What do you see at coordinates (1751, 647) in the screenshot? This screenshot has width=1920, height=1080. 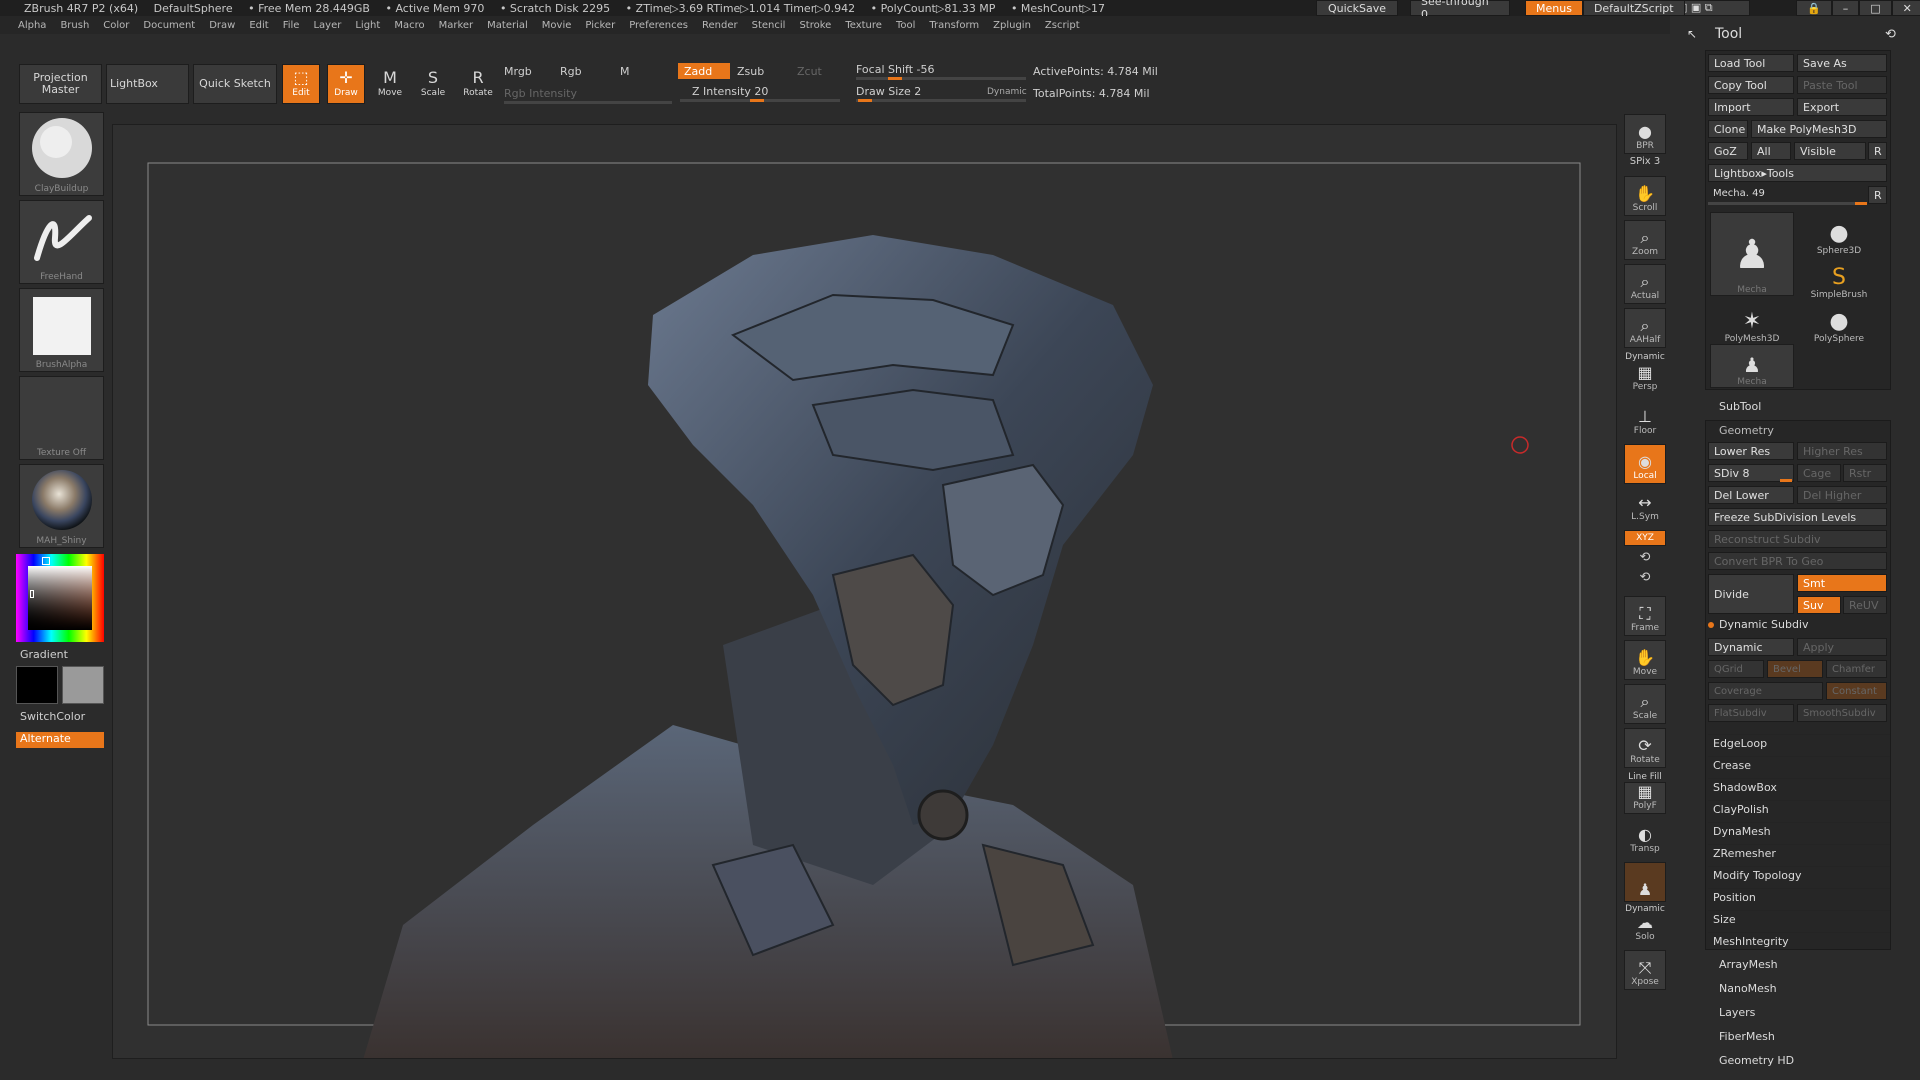 I see `dynamic-subdiv-button: Dynamic` at bounding box center [1751, 647].